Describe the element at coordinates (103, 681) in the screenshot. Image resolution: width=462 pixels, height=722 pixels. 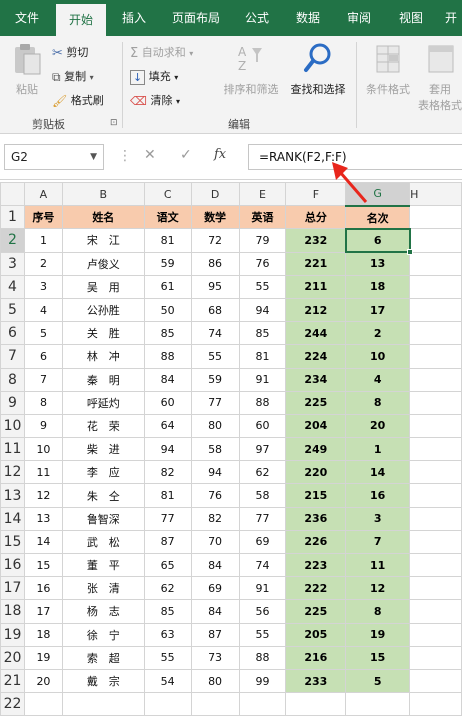
I see `data-cell: 戴 宗` at that location.